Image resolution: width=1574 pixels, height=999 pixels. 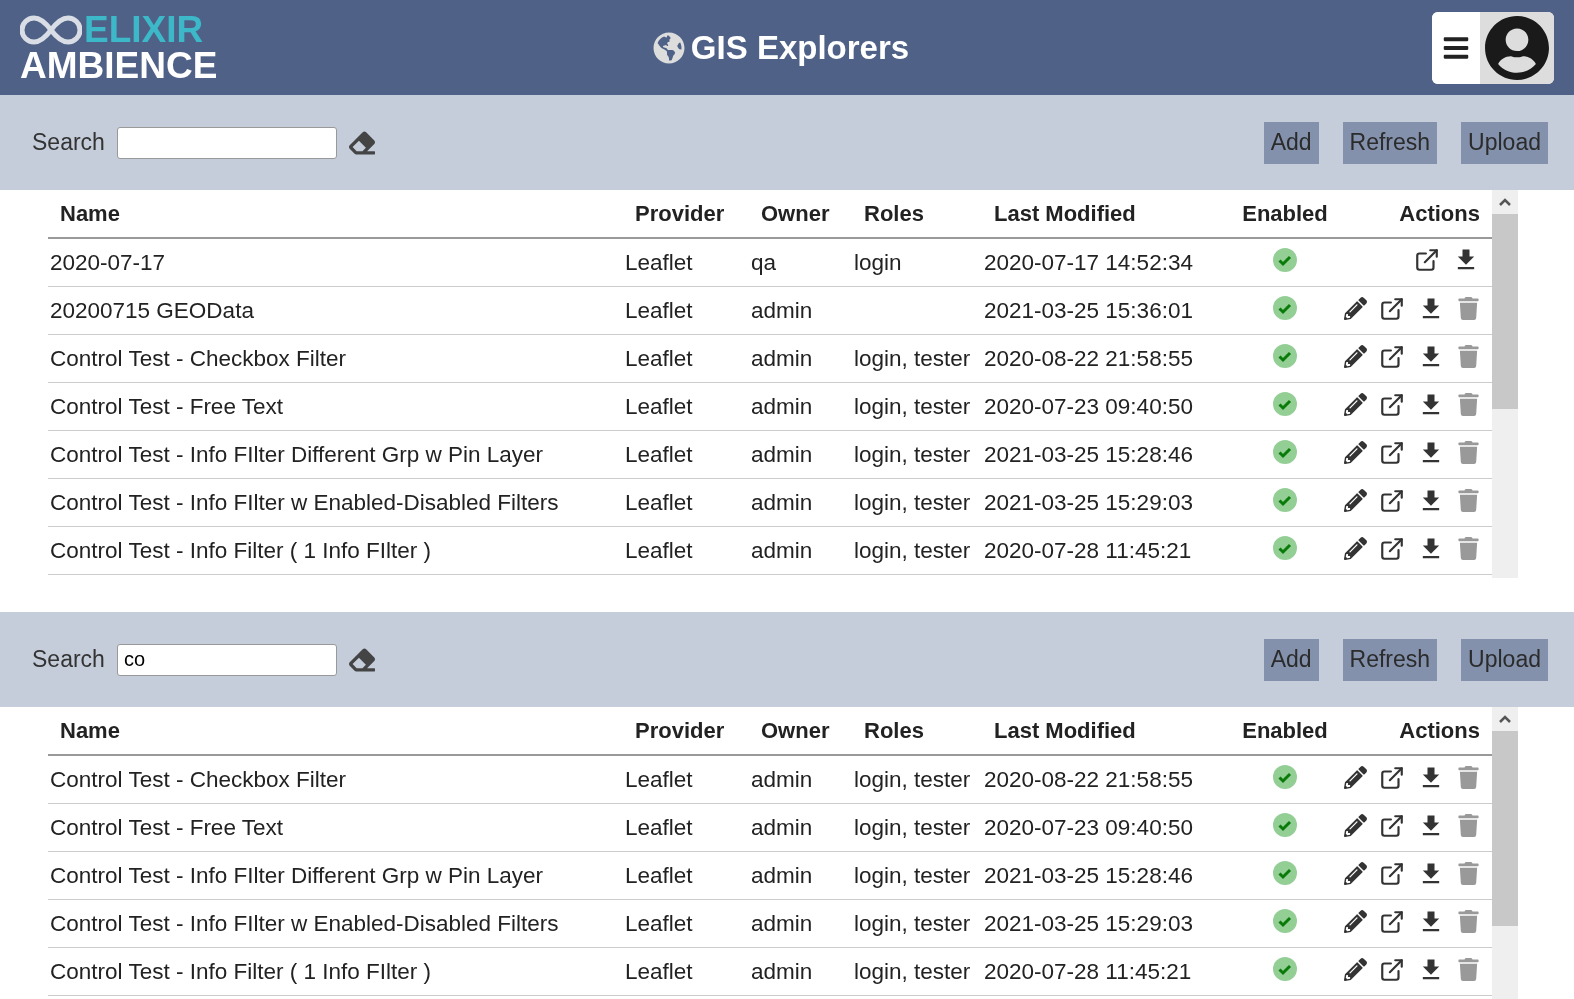 What do you see at coordinates (1106, 502) in the screenshot?
I see `table-cell: 2021-03-25 15:29:03` at bounding box center [1106, 502].